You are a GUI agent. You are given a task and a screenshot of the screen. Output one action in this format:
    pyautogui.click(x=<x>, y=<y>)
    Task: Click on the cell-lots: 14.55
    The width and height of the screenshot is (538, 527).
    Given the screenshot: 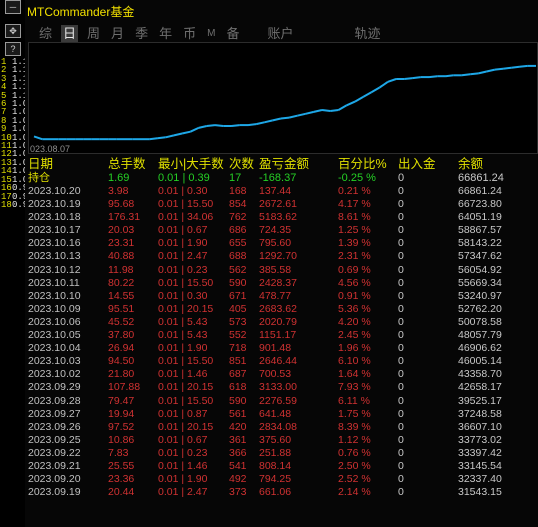 What is the action you would take?
    pyautogui.click(x=121, y=295)
    